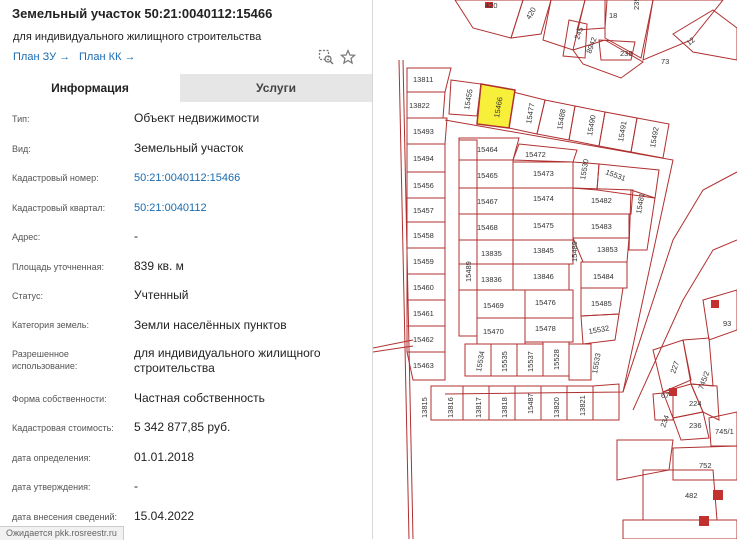 Image resolution: width=737 pixels, height=540 pixels. I want to click on plot-label: 15465, so click(487, 175).